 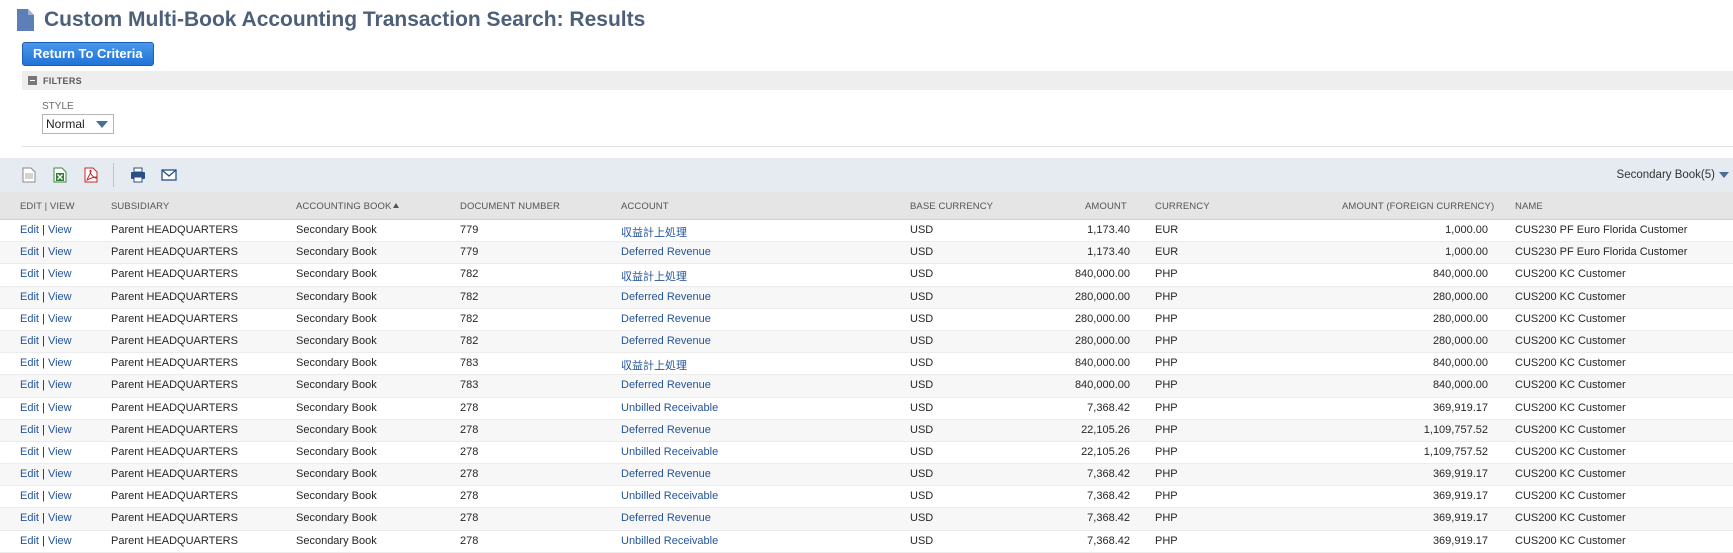 I want to click on export-pdf-icon, so click(x=91, y=175).